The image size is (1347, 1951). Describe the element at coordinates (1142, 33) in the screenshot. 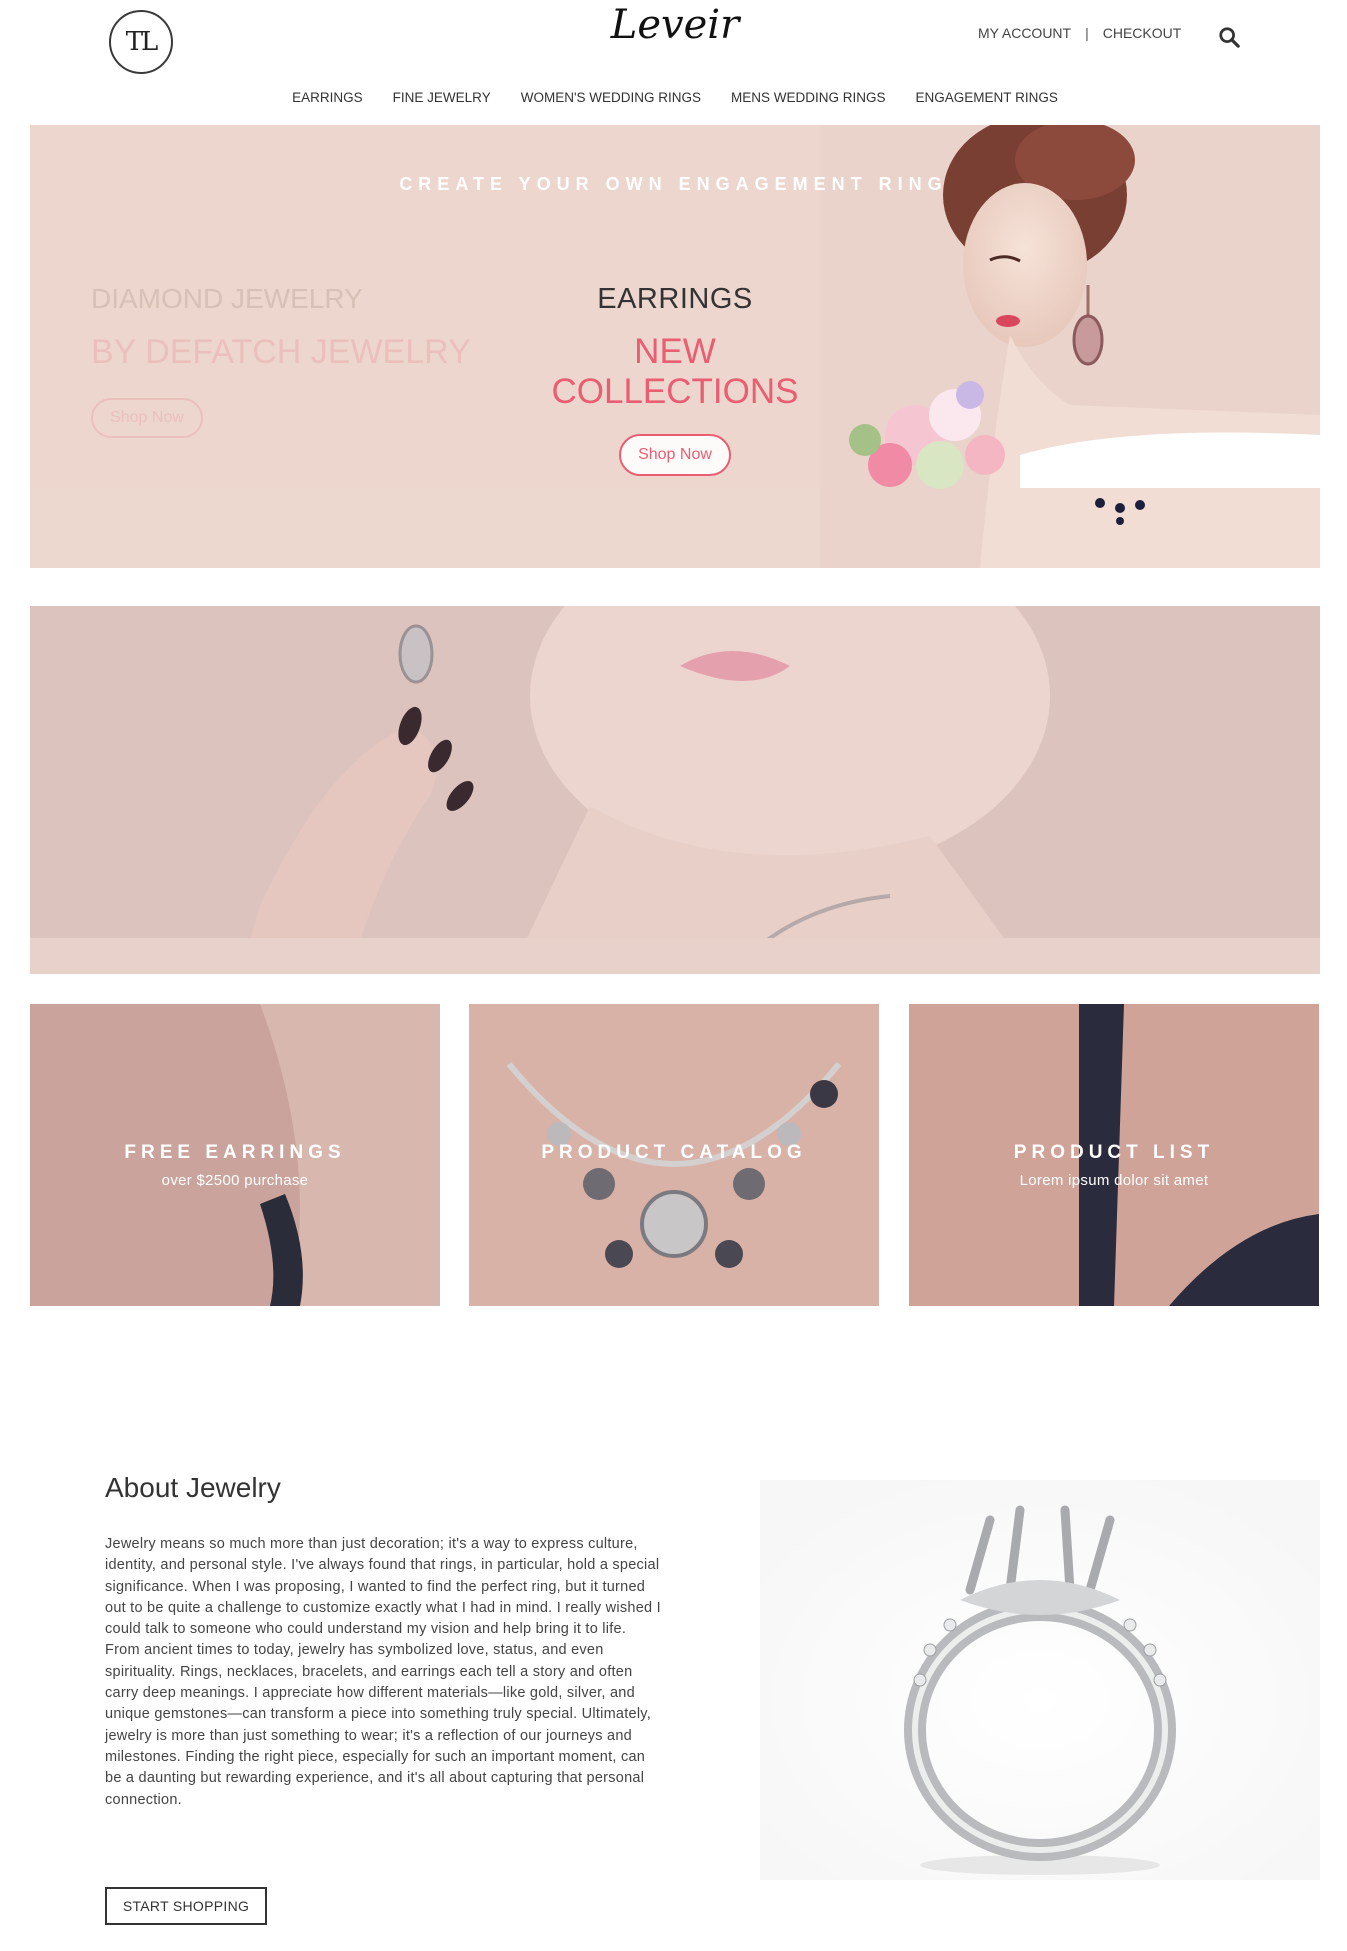

I see `checkout-link: CHECKOUT` at that location.